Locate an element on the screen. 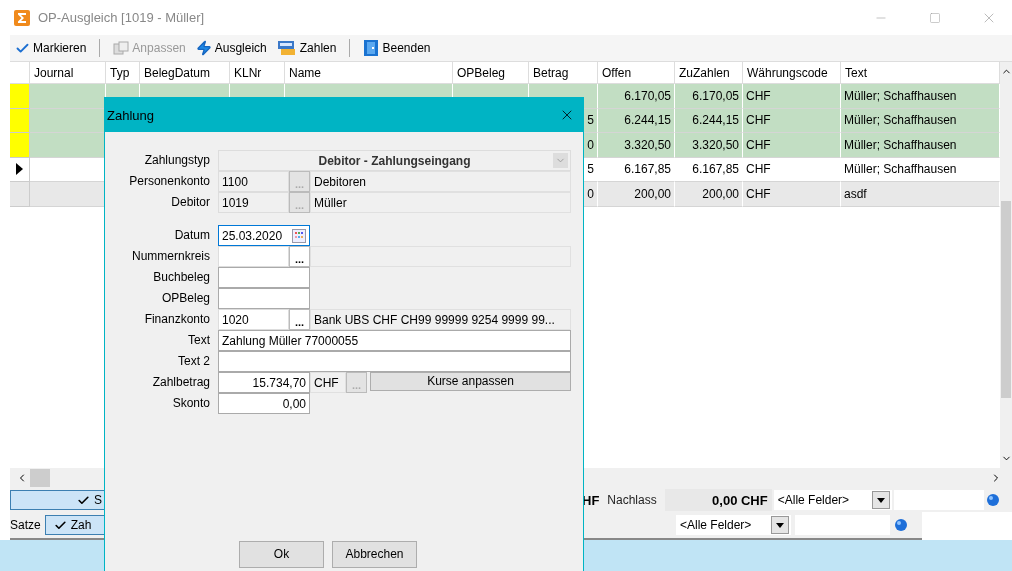  field-label: Text is located at coordinates (198, 340).